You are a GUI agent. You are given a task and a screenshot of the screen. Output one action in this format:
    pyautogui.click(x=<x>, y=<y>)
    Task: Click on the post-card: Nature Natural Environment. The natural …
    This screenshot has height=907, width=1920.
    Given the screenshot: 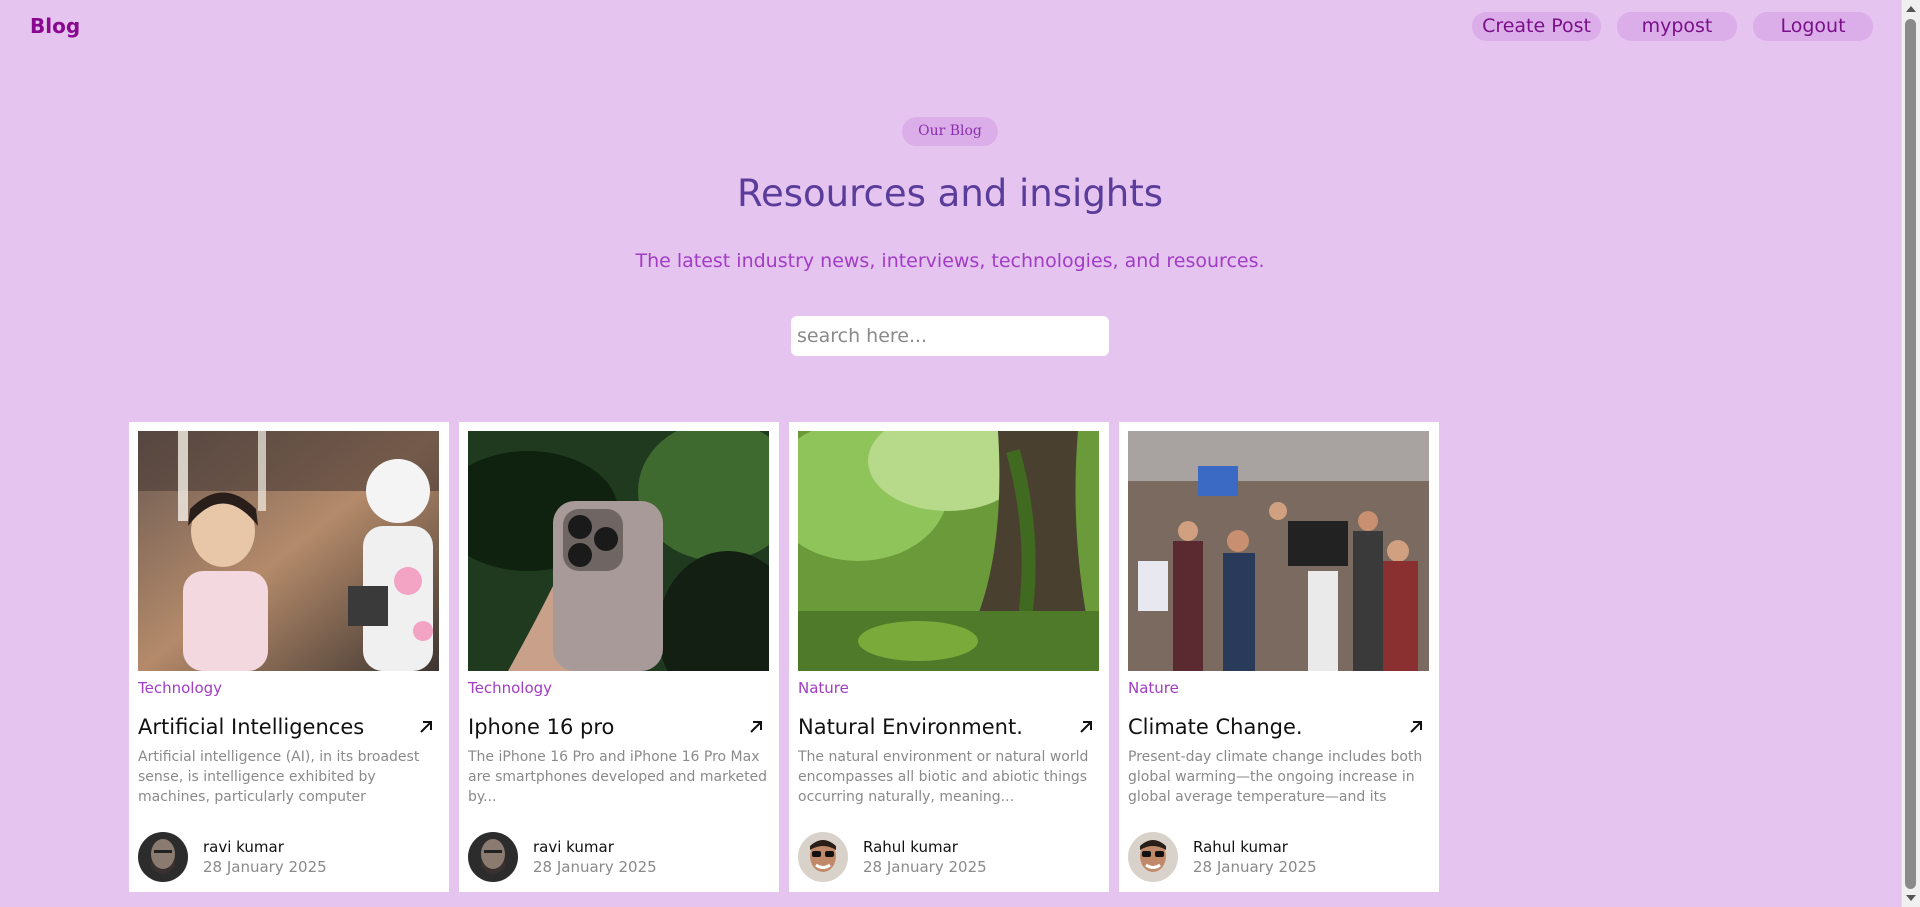 What is the action you would take?
    pyautogui.click(x=949, y=657)
    